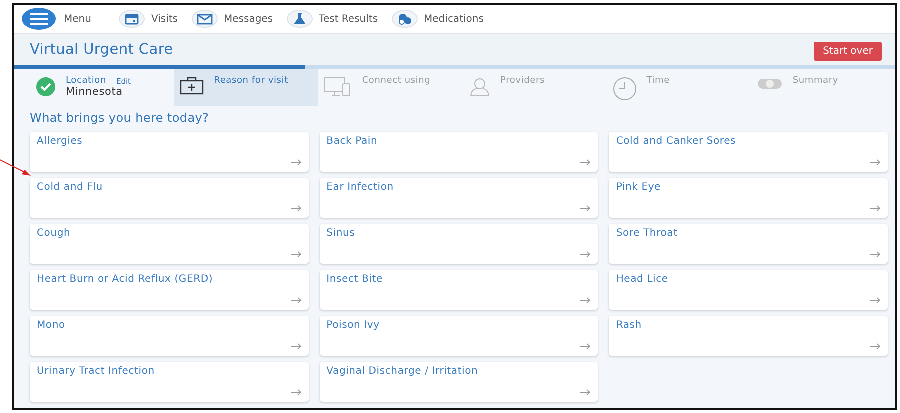 This screenshot has width=900, height=413. Describe the element at coordinates (534, 87) in the screenshot. I see `step-tab: Providers` at that location.